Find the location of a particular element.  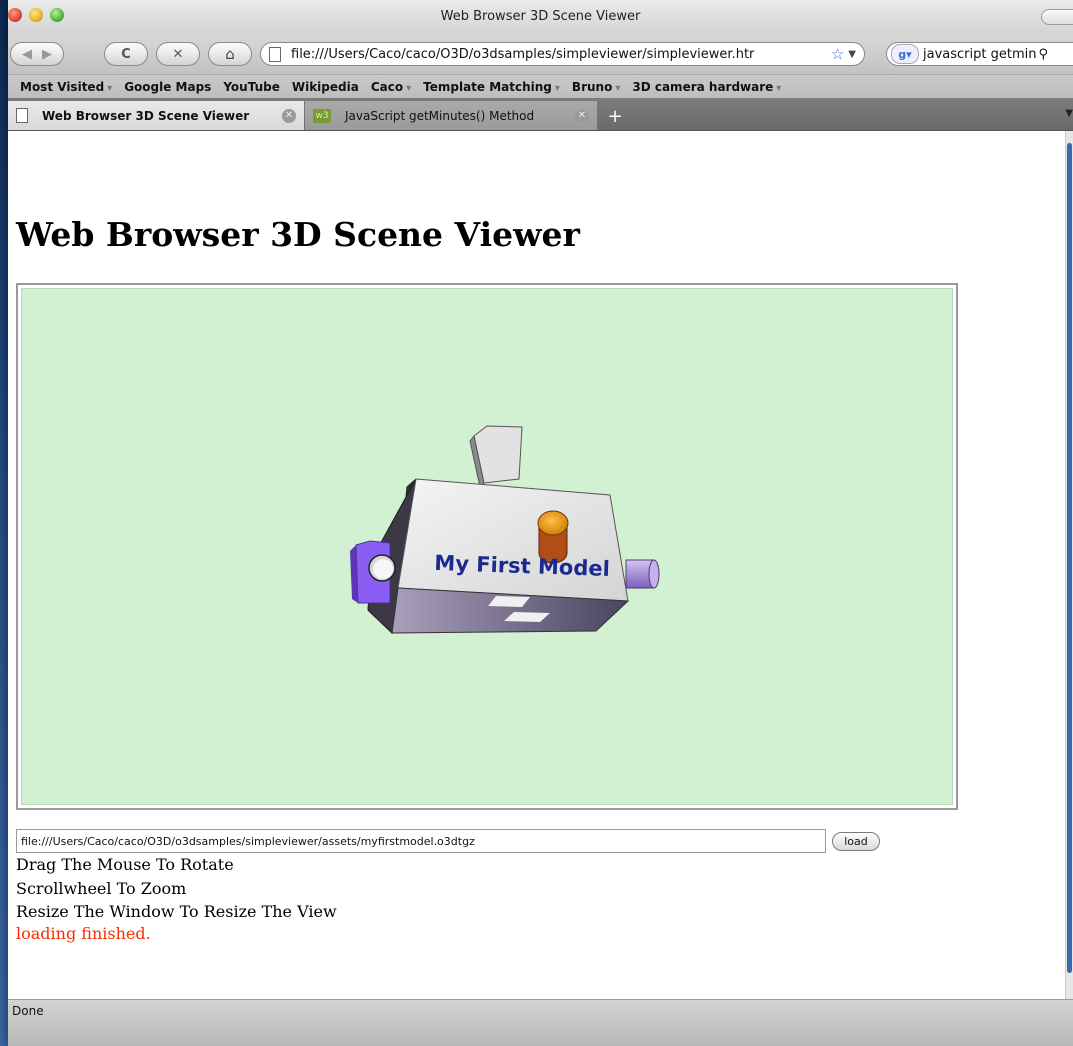

bookmark-youtube: YouTube is located at coordinates (251, 87).